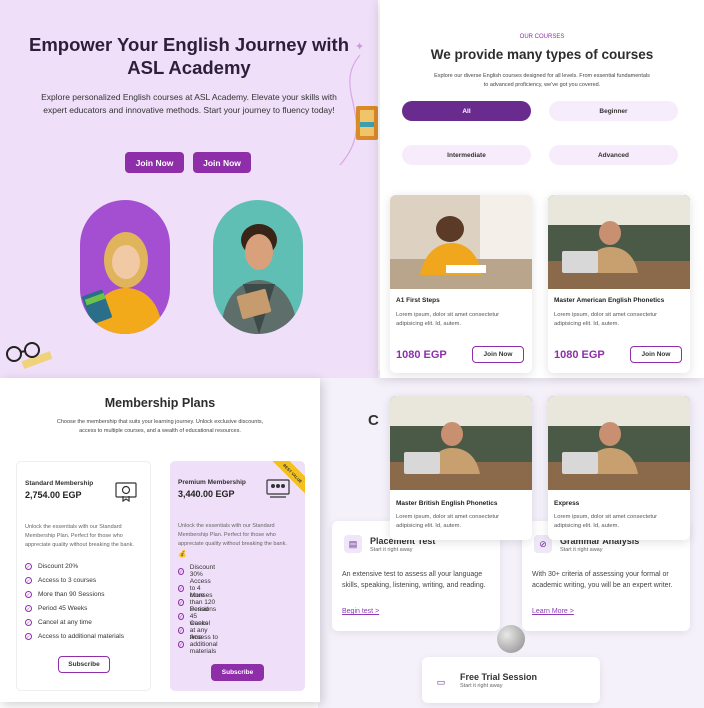 The height and width of the screenshot is (708, 704). What do you see at coordinates (553, 611) in the screenshot?
I see `learn-more-link: Learn More >` at bounding box center [553, 611].